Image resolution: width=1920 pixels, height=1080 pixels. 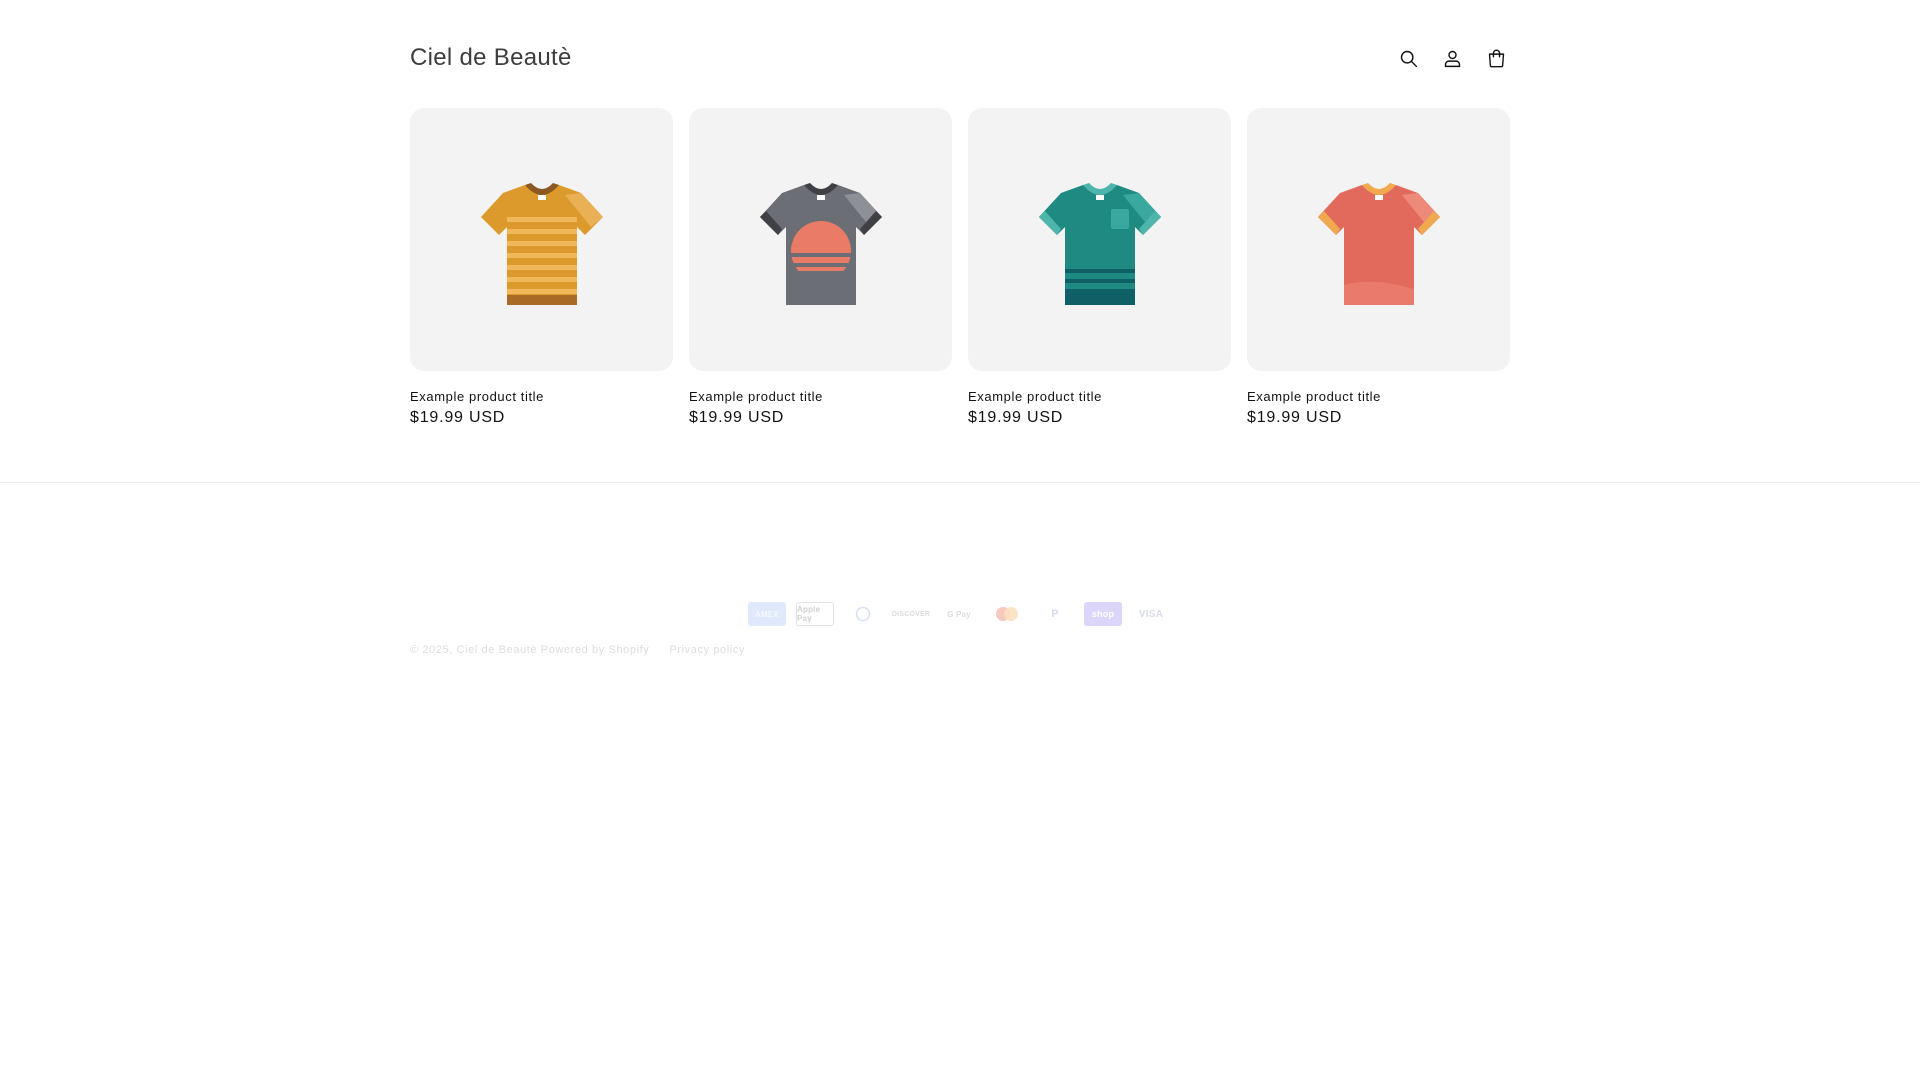 I want to click on mastercard-circles-icon, so click(x=1007, y=614).